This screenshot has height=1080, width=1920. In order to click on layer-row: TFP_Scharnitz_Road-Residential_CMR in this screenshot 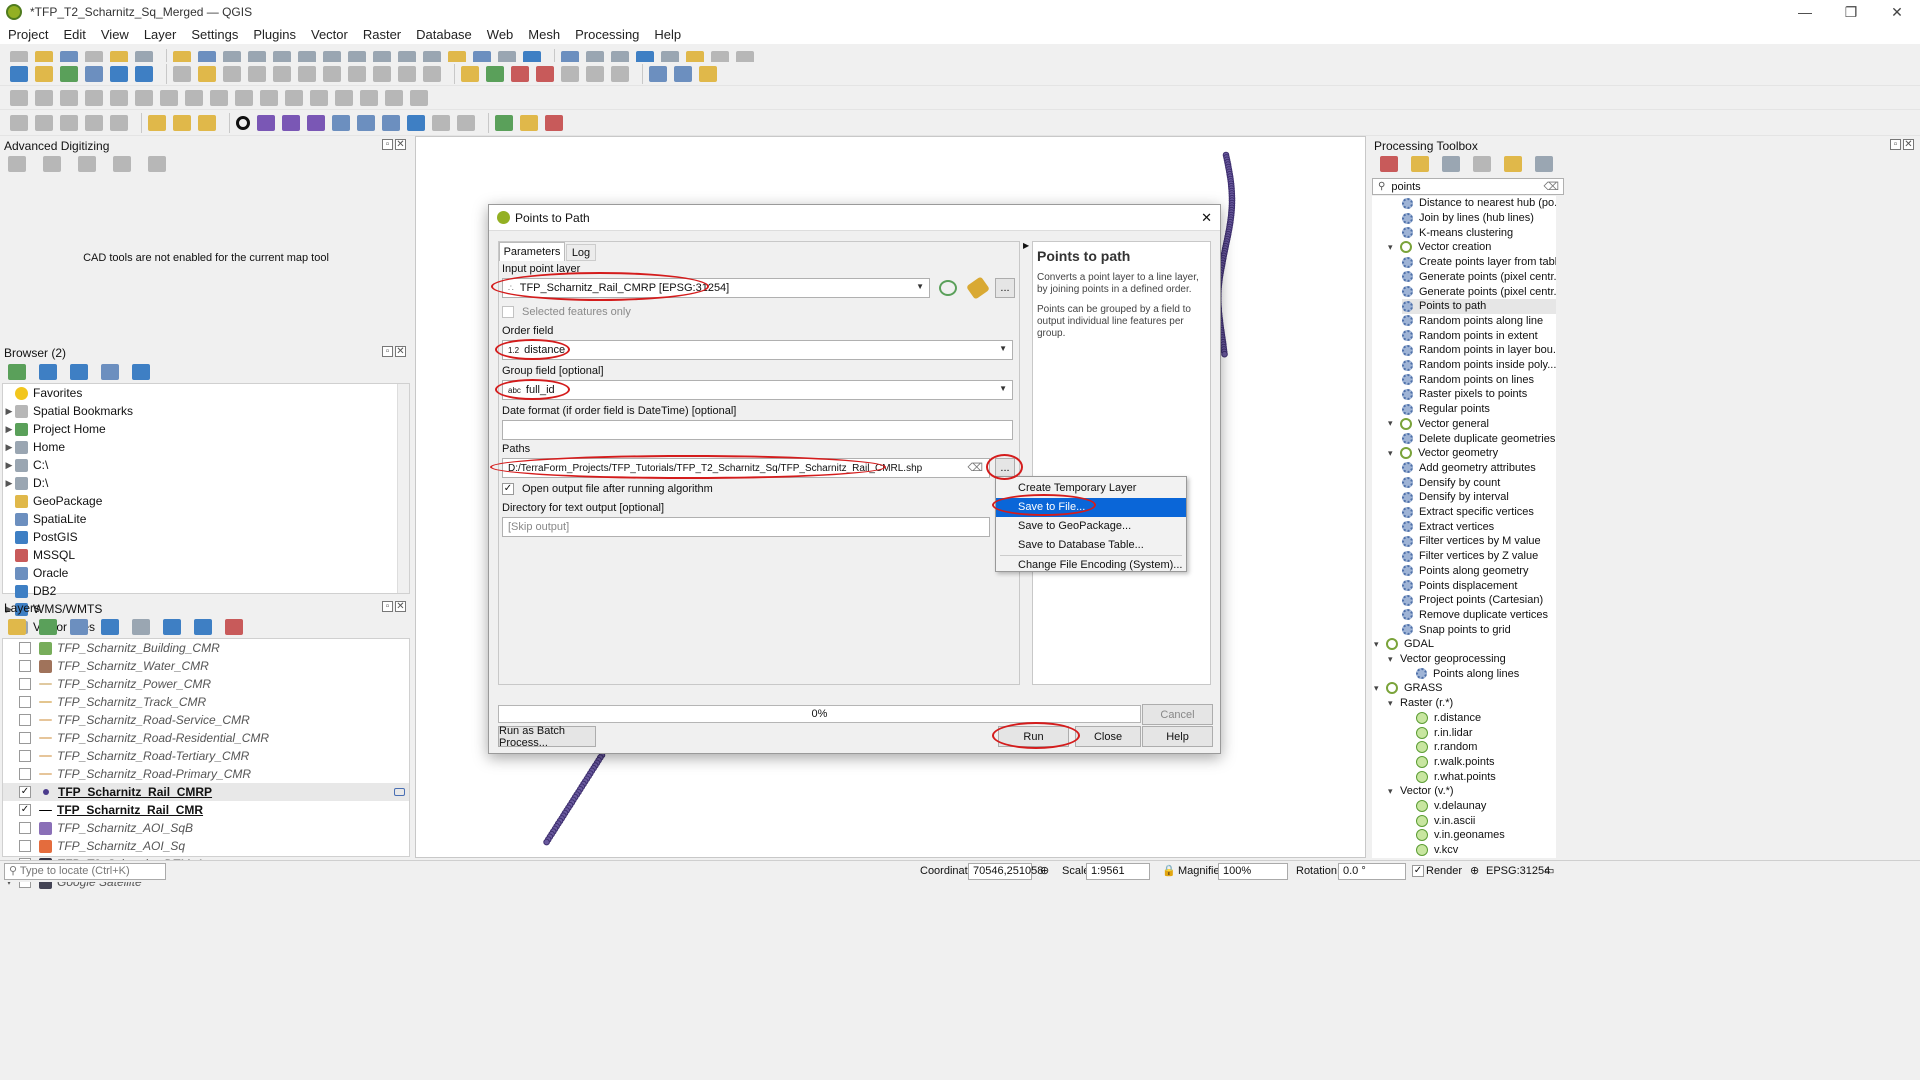, I will do `click(206, 738)`.